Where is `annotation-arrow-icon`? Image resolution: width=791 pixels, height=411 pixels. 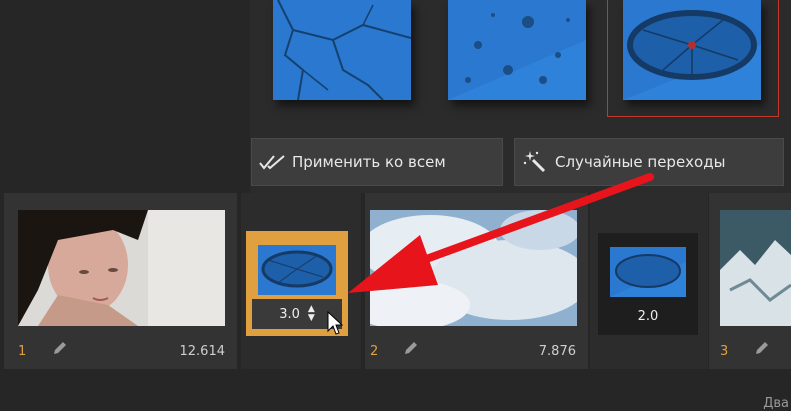
annotation-arrow-icon is located at coordinates (501, 233).